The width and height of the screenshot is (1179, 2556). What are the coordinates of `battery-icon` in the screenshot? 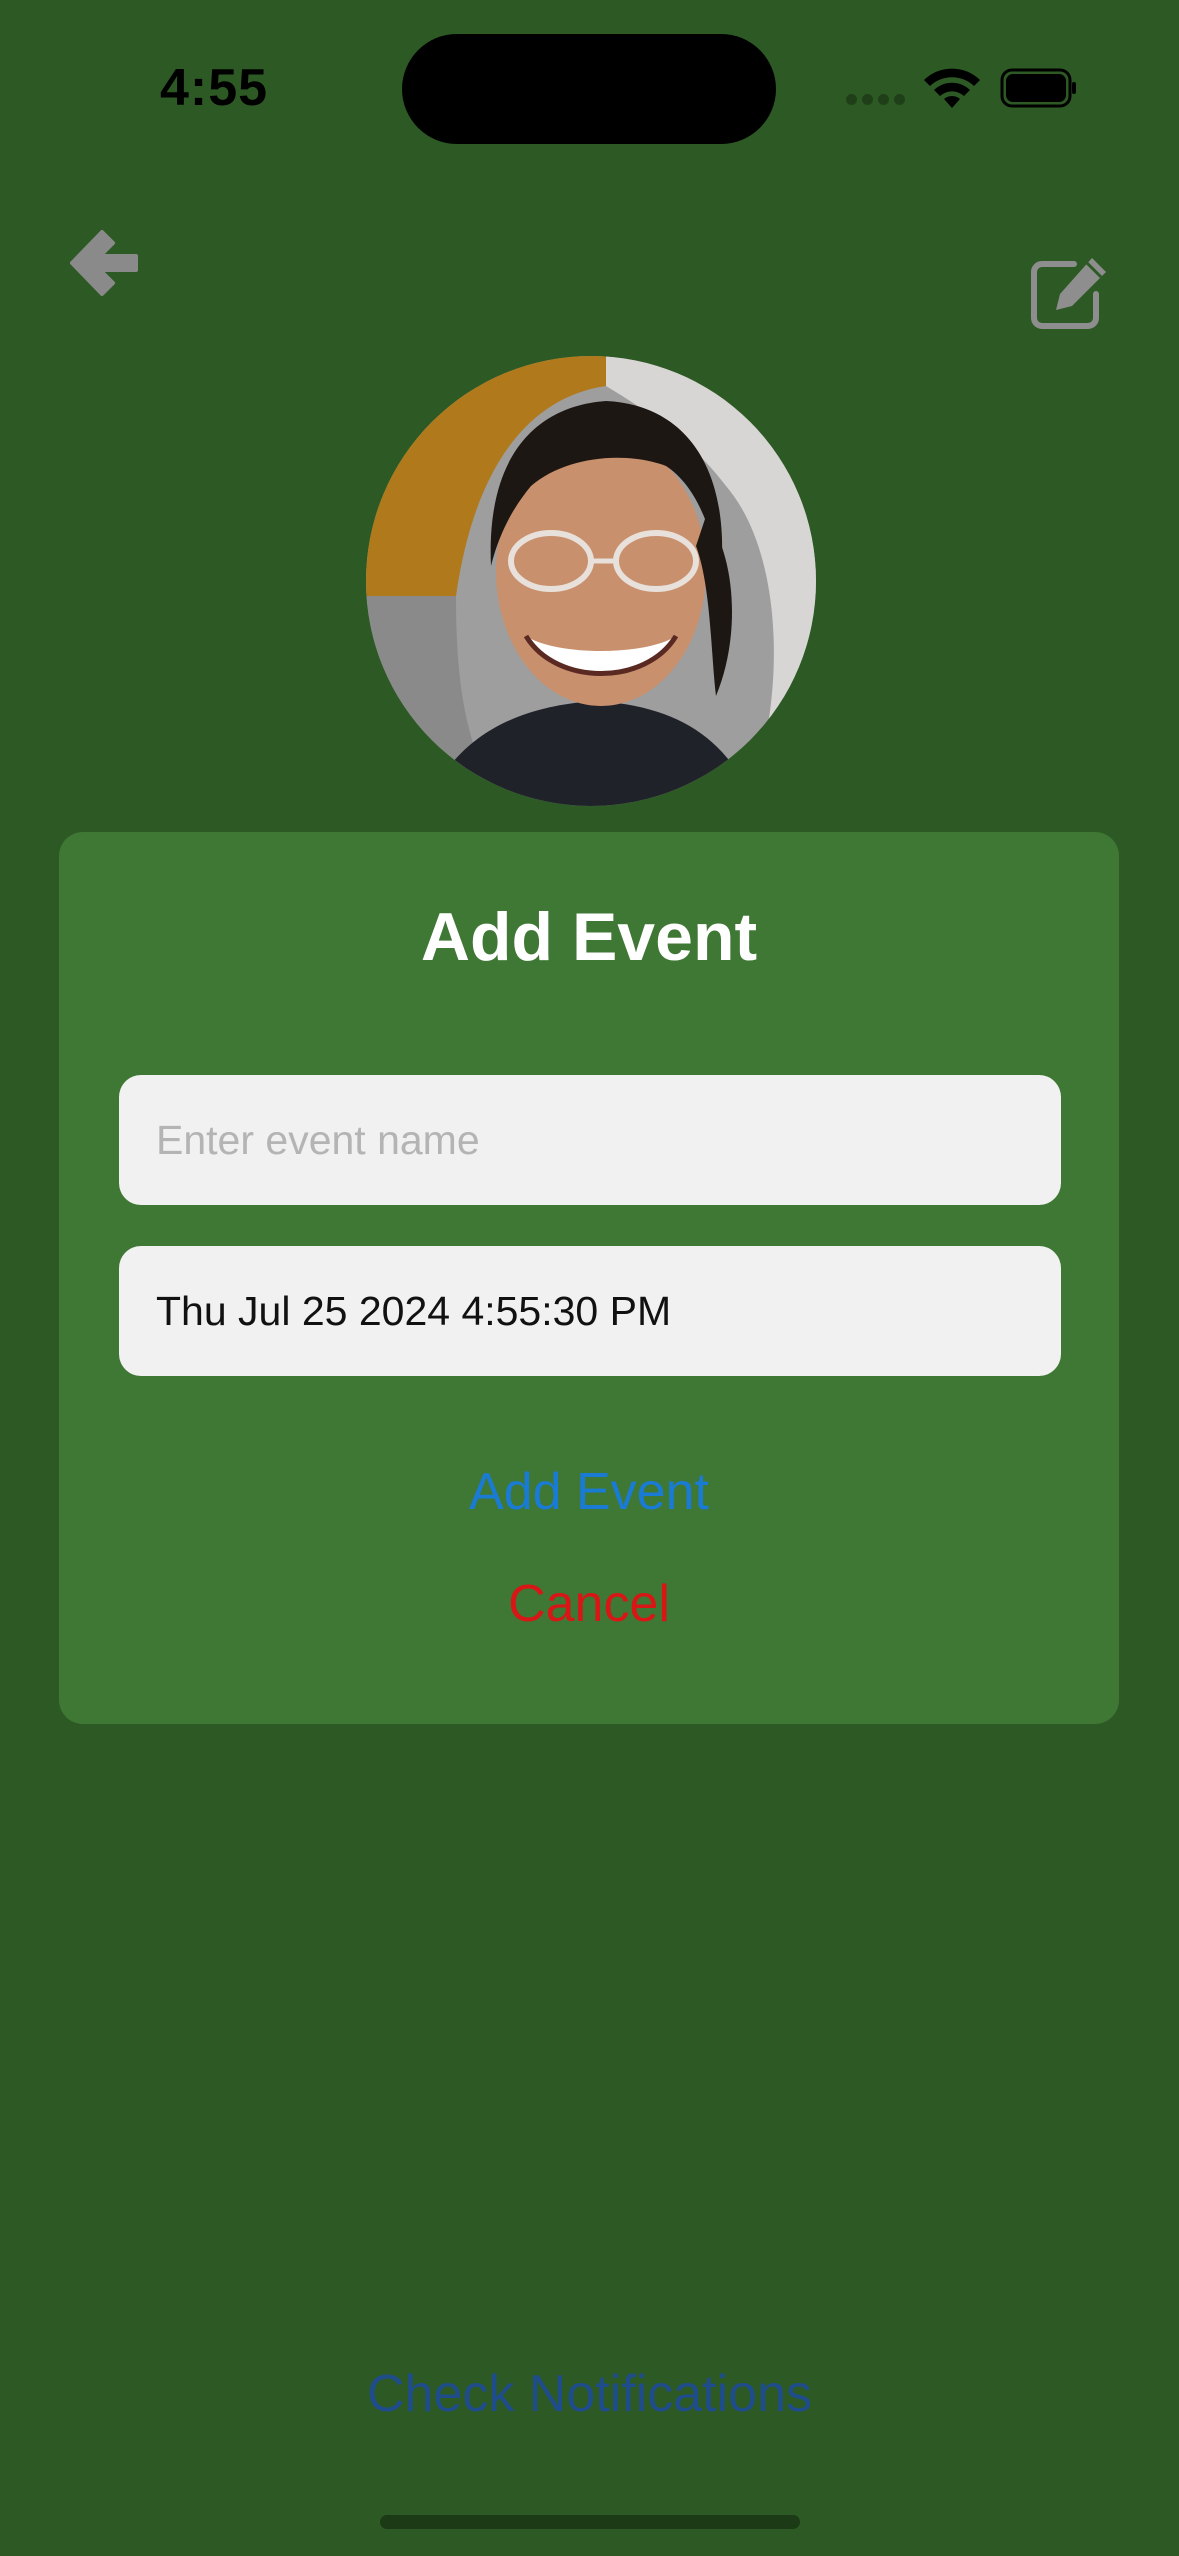 It's located at (1038, 88).